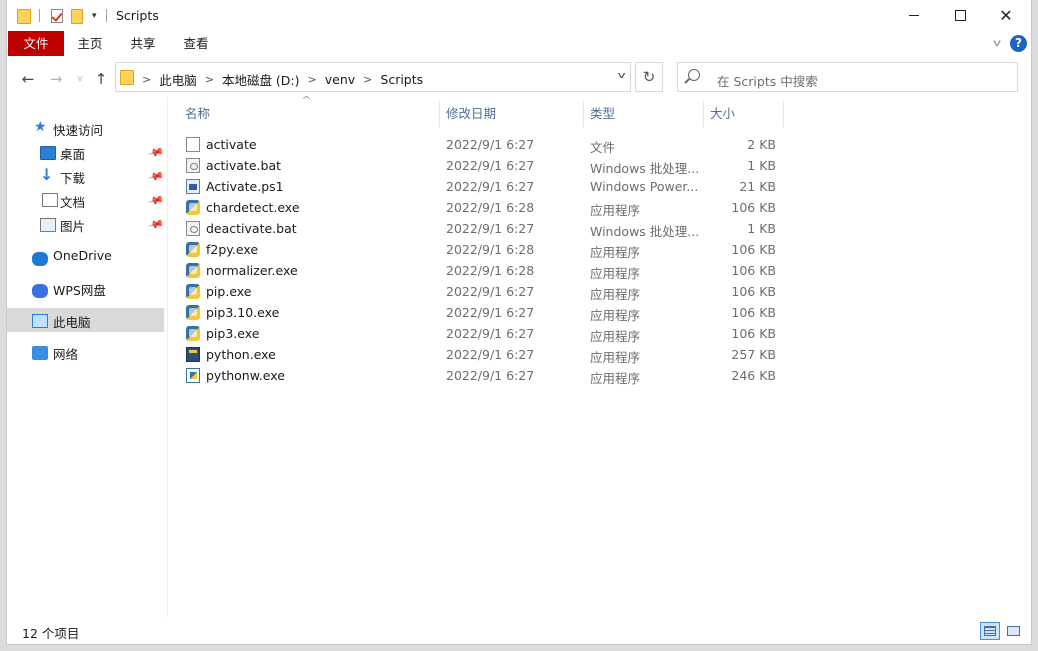 This screenshot has height=651, width=1038. I want to click on close-icon: ✕, so click(1006, 15).